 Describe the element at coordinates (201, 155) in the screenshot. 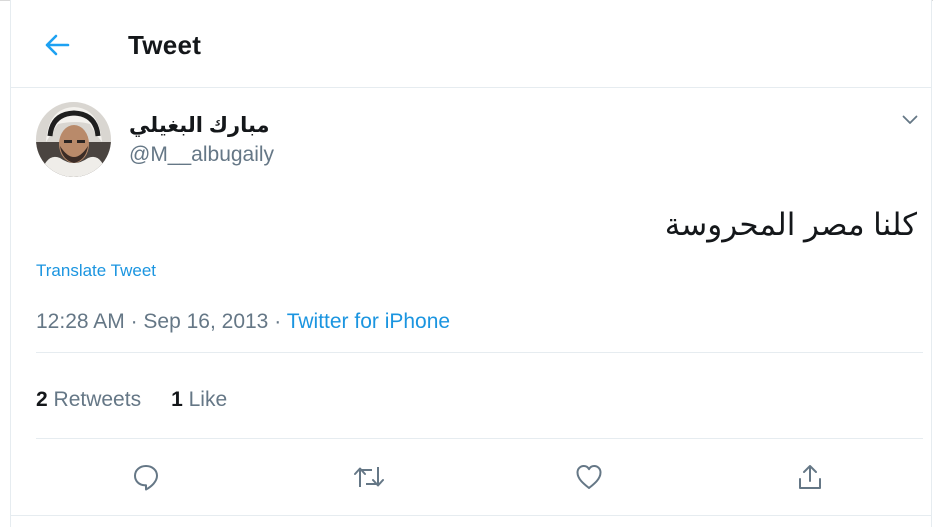

I see `author-handle: @M__albugaily` at that location.